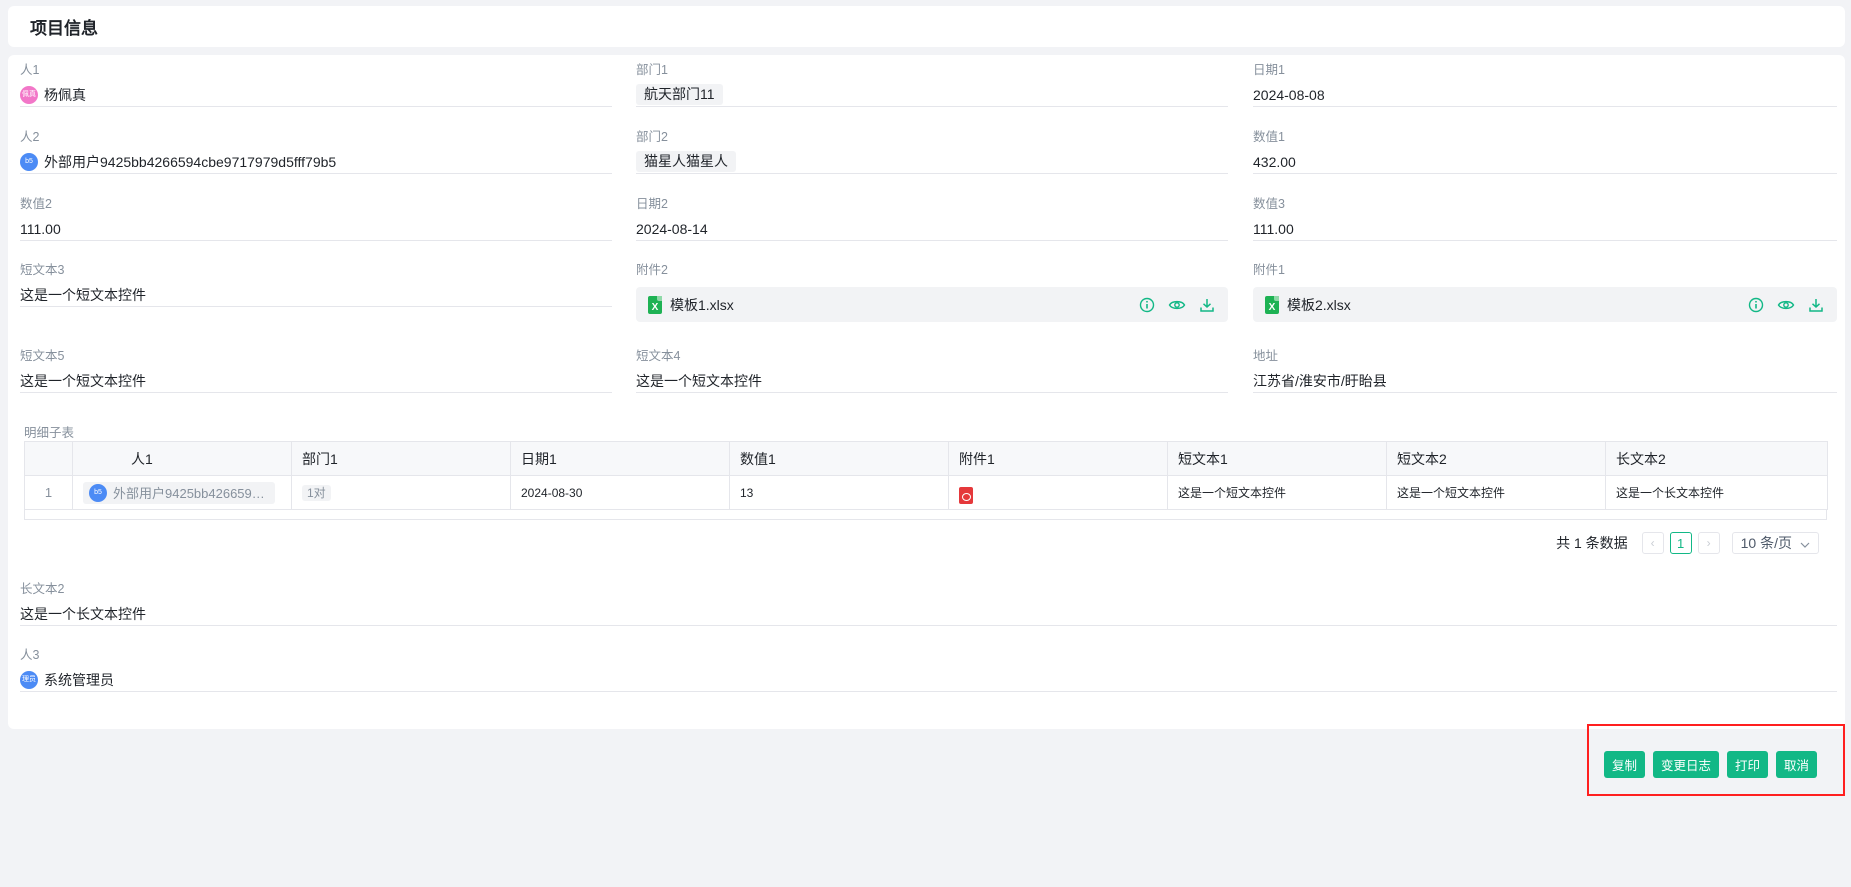  What do you see at coordinates (658, 356) in the screenshot?
I see `field-label: 短文本4` at bounding box center [658, 356].